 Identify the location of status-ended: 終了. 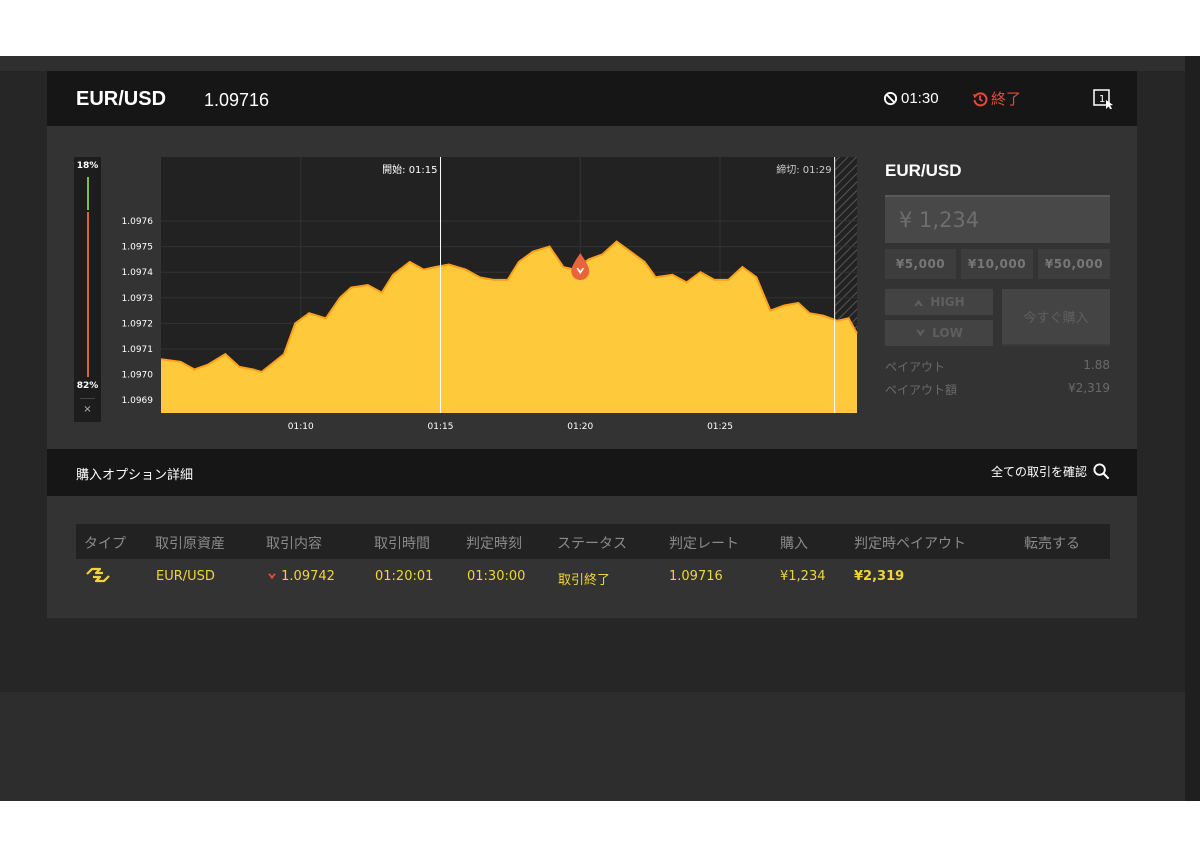
(996, 98).